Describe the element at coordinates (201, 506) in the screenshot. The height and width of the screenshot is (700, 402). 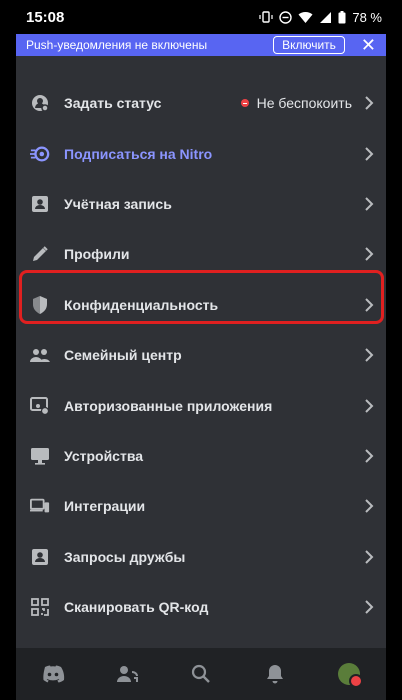
I see `menu-item-integrations: Интеграции` at that location.